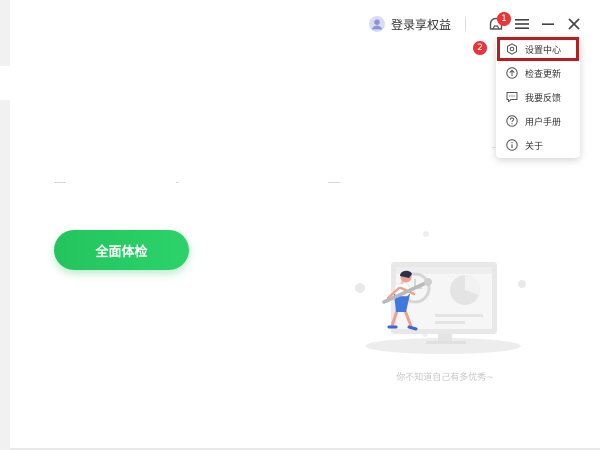 The image size is (600, 450). I want to click on menu-item-about: 关于, so click(538, 145).